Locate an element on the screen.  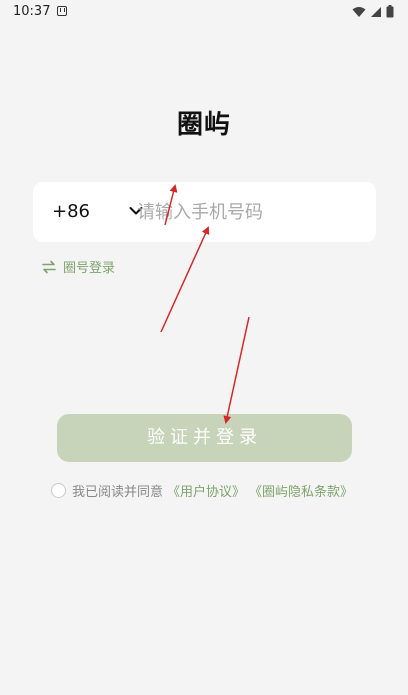
agreement-checkbox is located at coordinates (58, 490).